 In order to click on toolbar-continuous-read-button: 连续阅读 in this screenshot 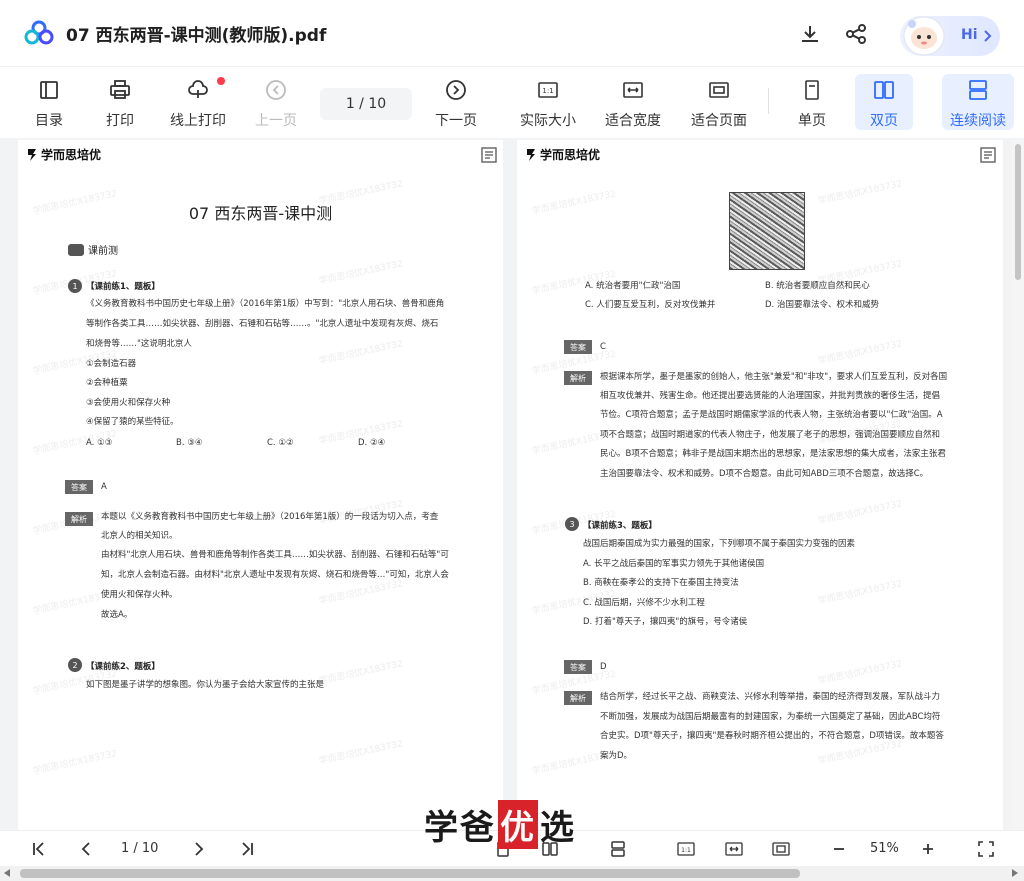, I will do `click(978, 102)`.